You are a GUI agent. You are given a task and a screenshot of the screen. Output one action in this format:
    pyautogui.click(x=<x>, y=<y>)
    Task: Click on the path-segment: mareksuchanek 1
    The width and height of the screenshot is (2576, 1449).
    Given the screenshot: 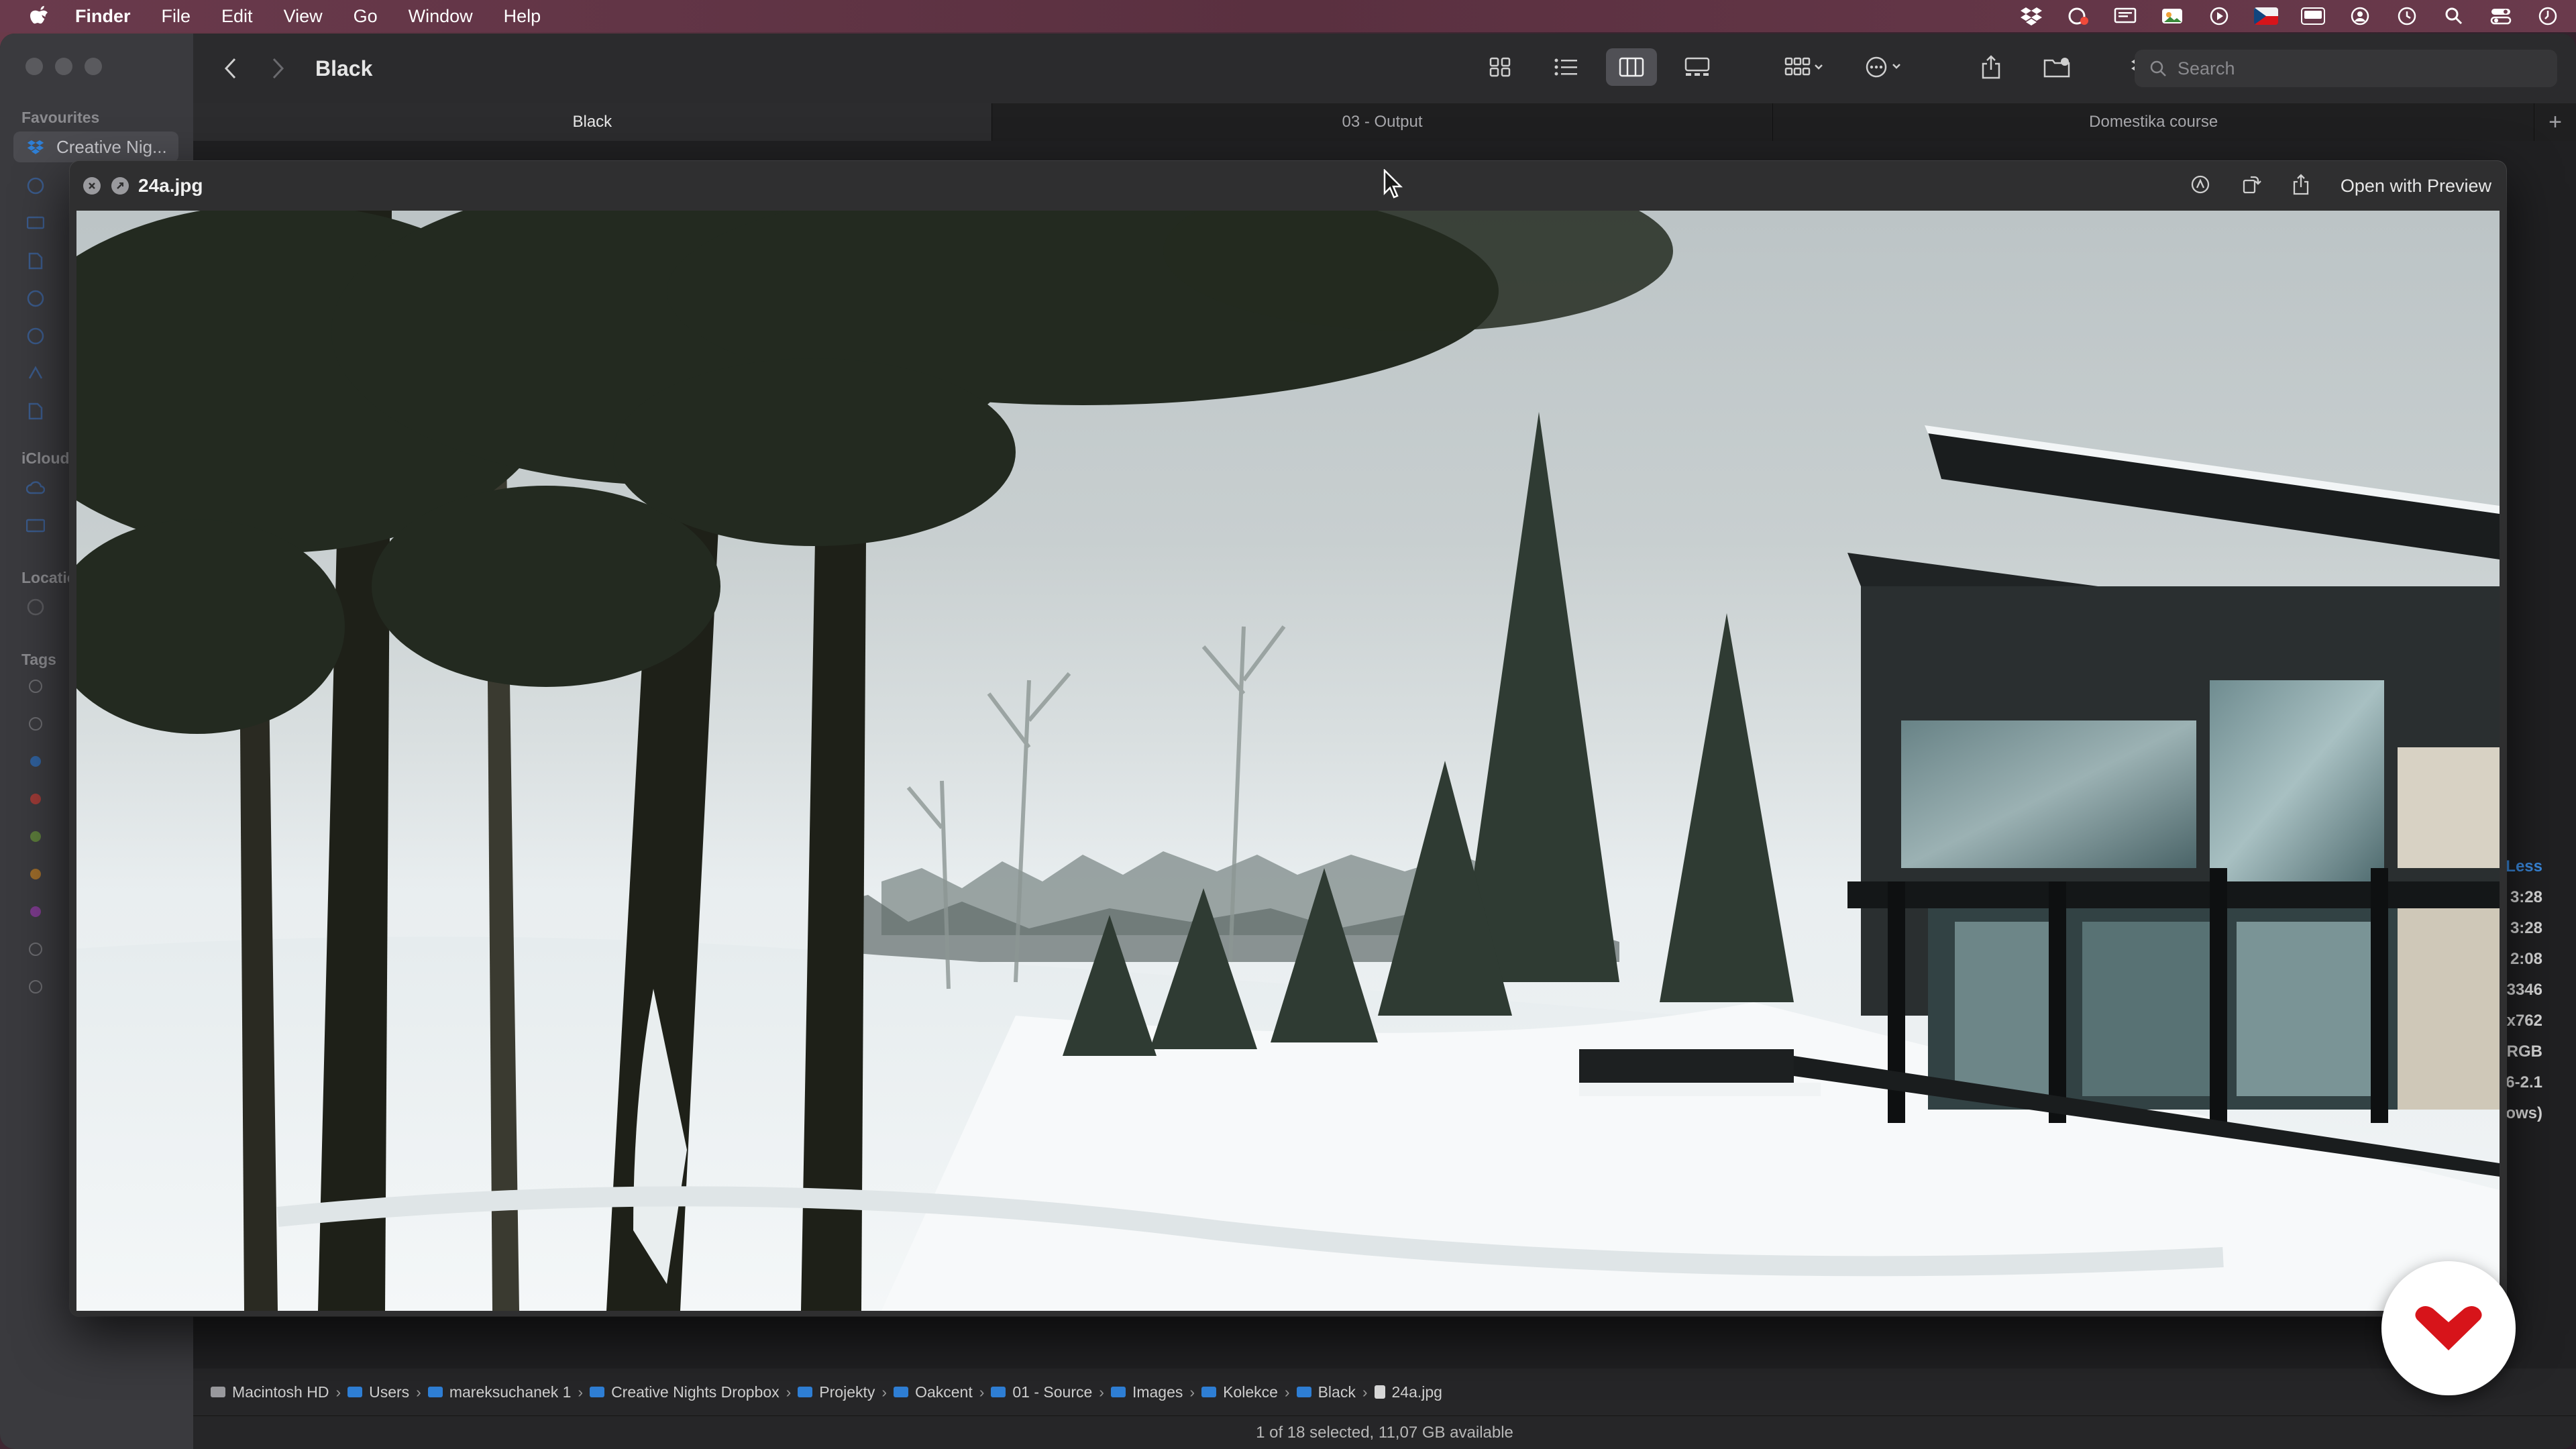 What is the action you would take?
    pyautogui.click(x=499, y=1392)
    